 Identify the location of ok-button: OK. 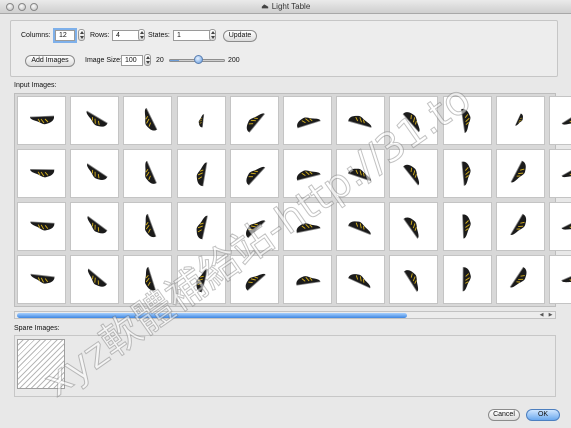
(543, 415).